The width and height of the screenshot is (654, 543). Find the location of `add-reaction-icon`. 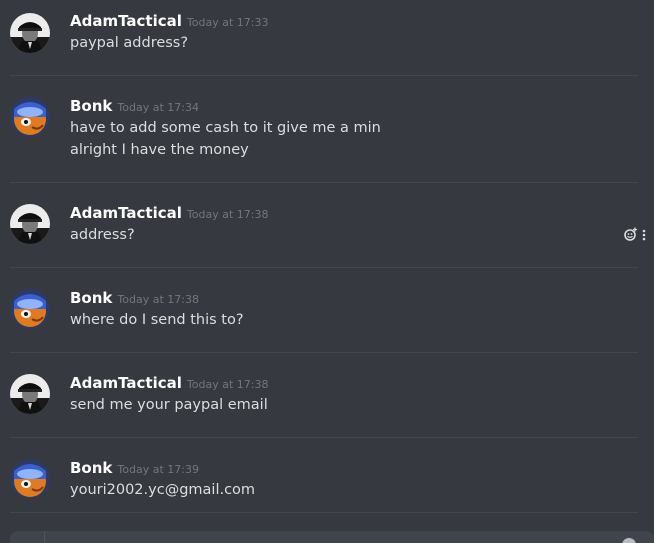

add-reaction-icon is located at coordinates (631, 235).